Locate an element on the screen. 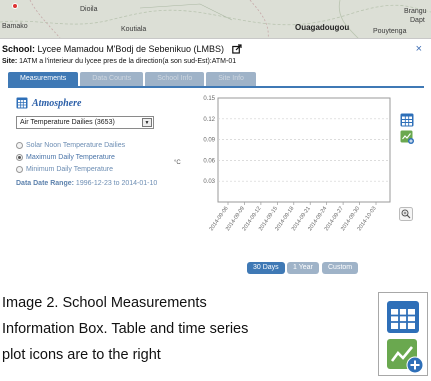  y-tick-label: 0.06 is located at coordinates (209, 161).